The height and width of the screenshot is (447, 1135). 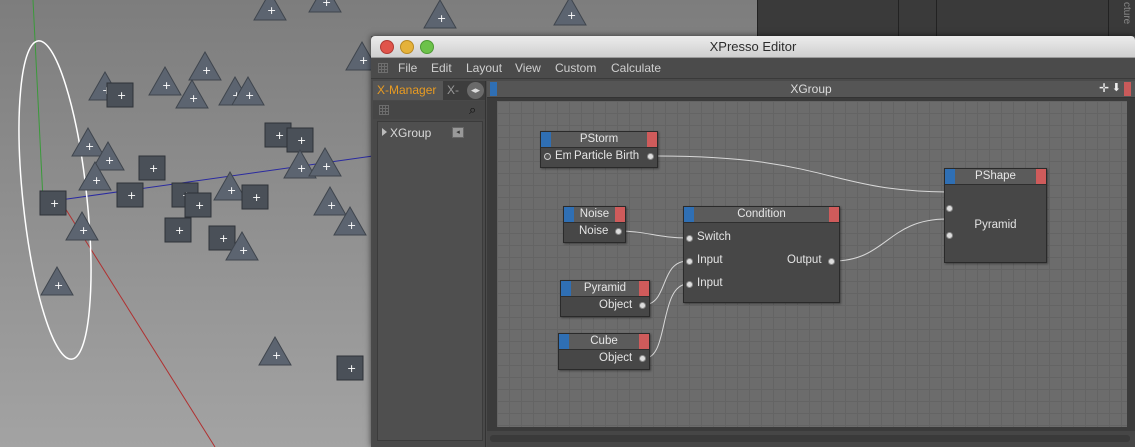 What do you see at coordinates (636, 68) in the screenshot?
I see `menu-calculate: Calculate` at bounding box center [636, 68].